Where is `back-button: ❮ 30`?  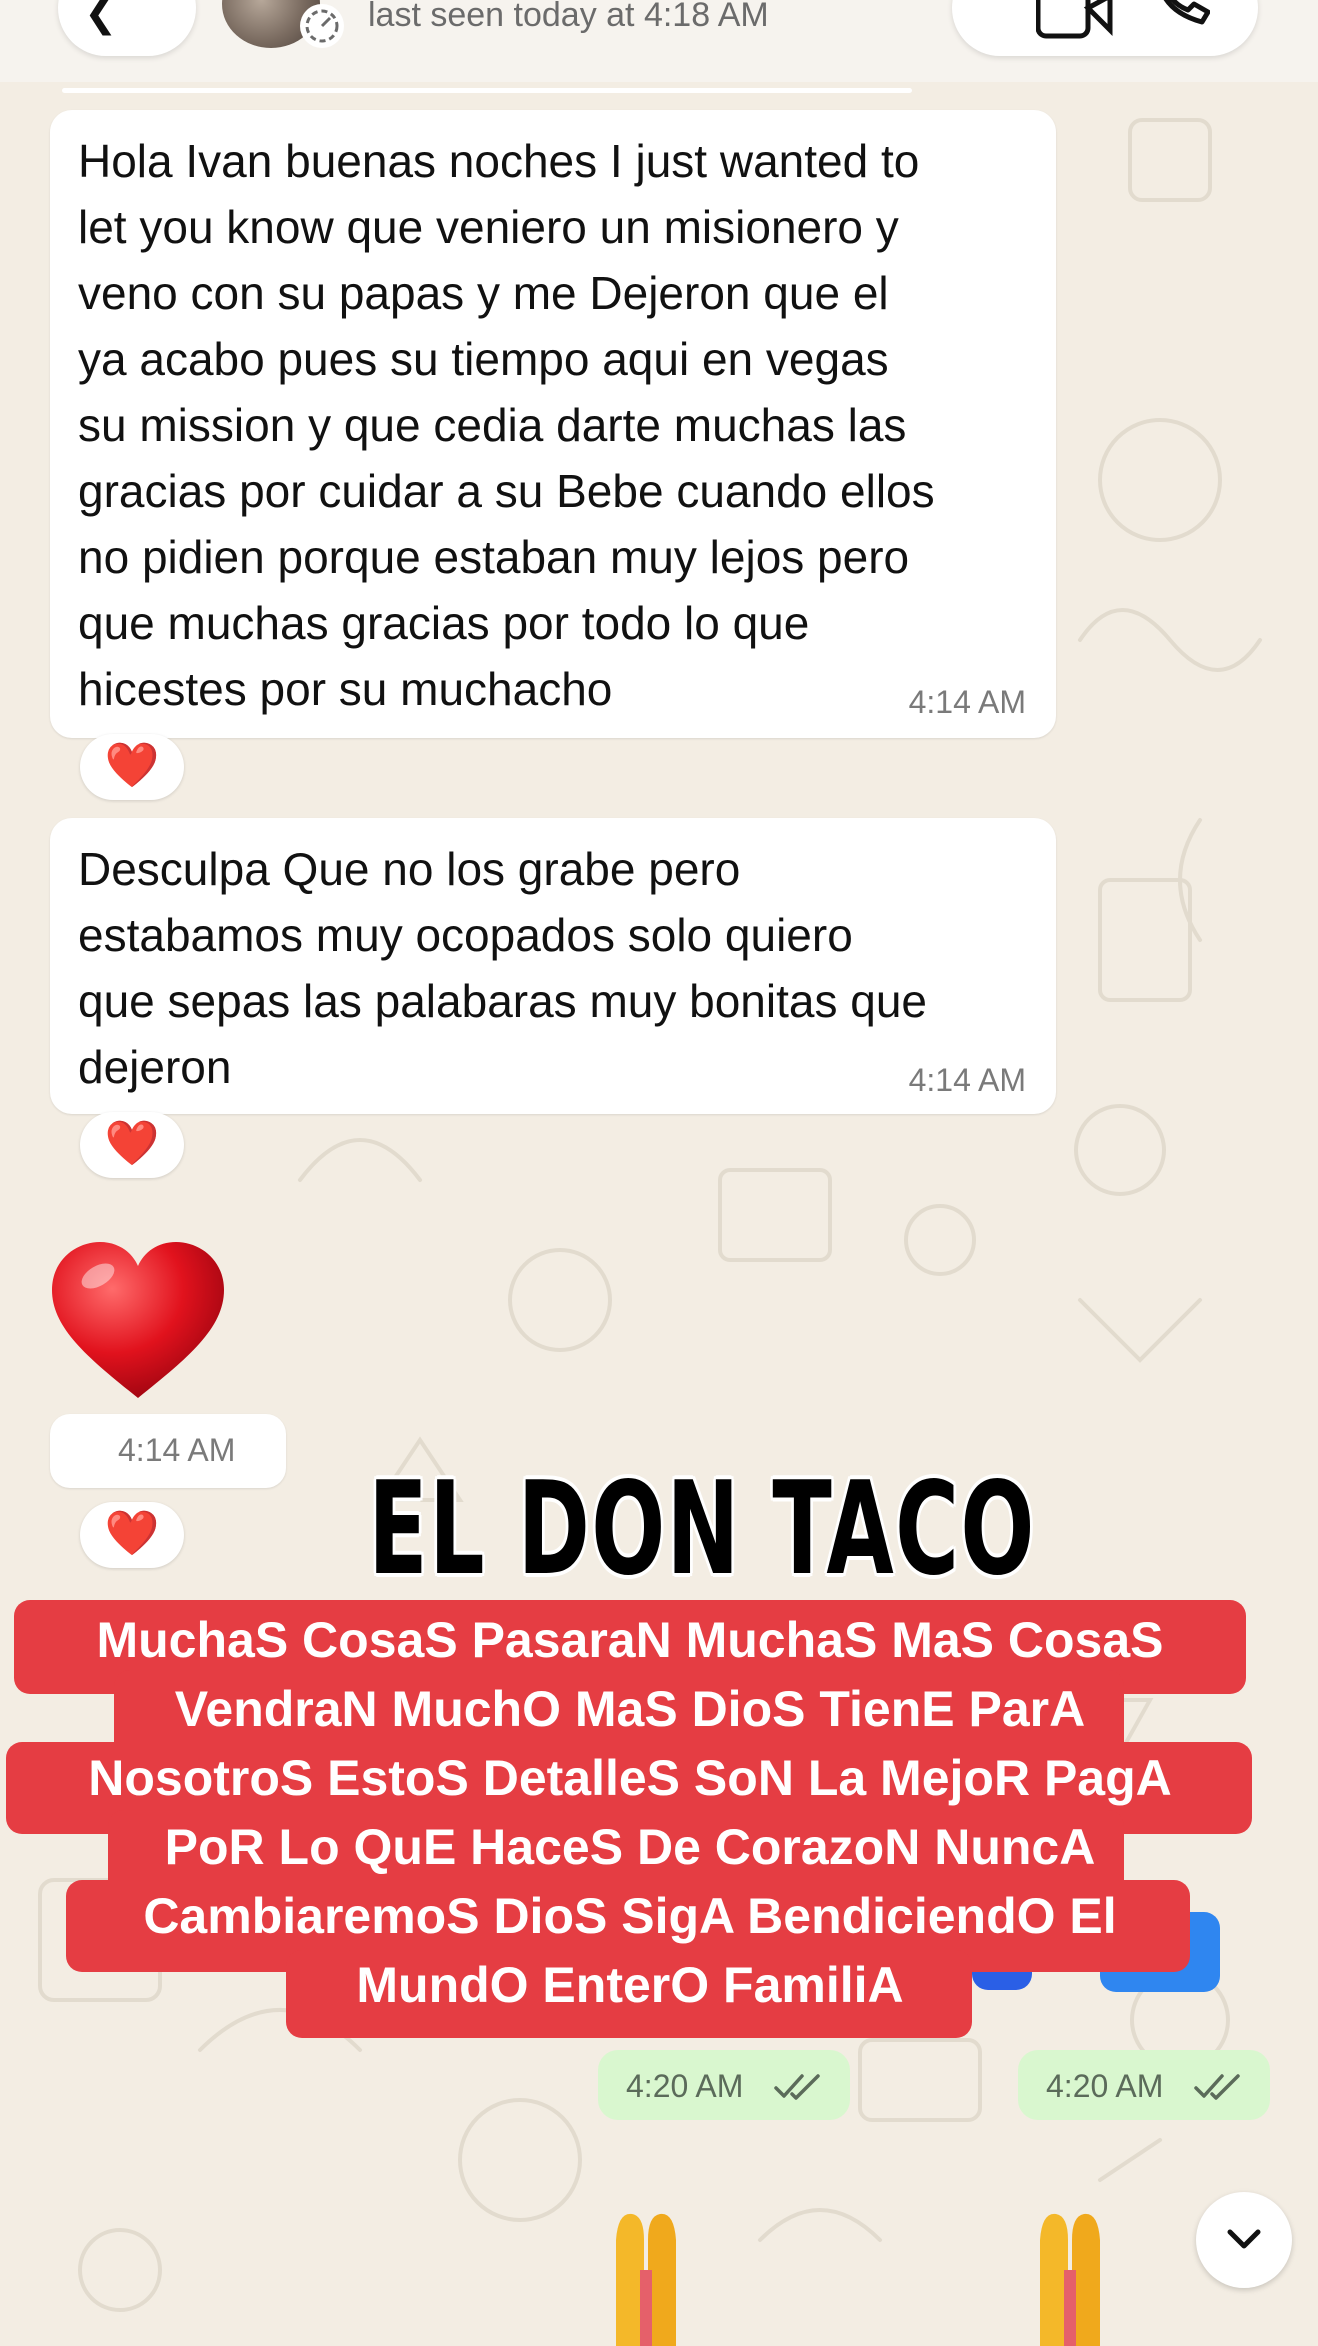 back-button: ❮ 30 is located at coordinates (127, 28).